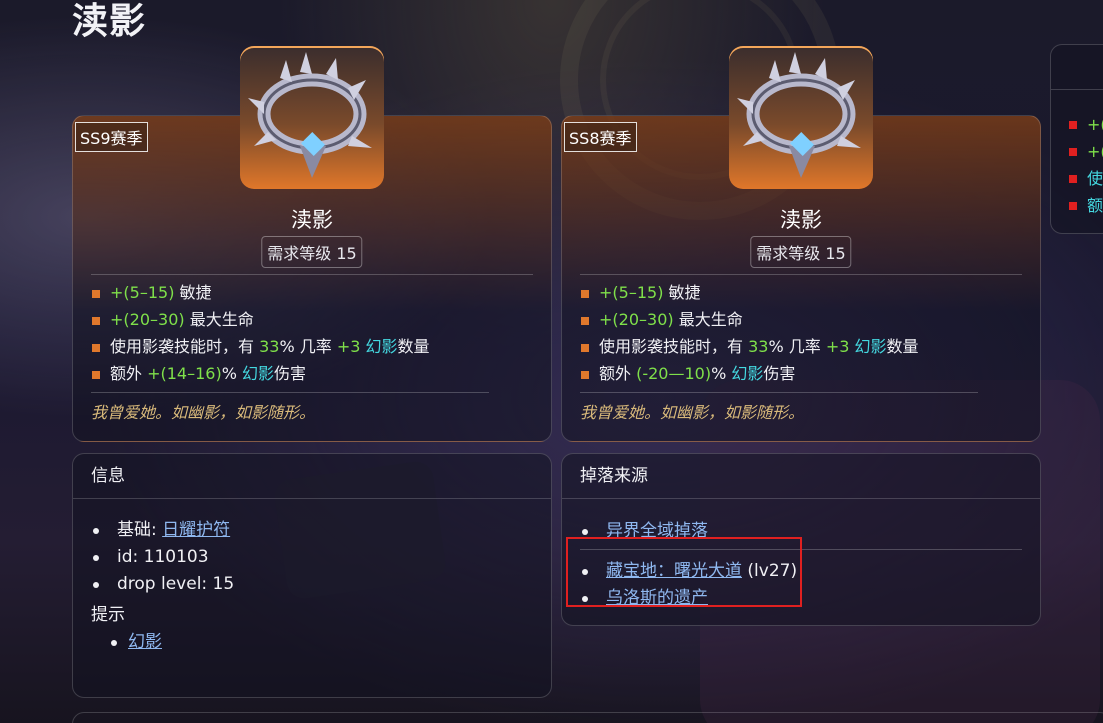 Image resolution: width=1103 pixels, height=723 pixels. What do you see at coordinates (1086, 205) in the screenshot?
I see `partial-stat-line: 额` at bounding box center [1086, 205].